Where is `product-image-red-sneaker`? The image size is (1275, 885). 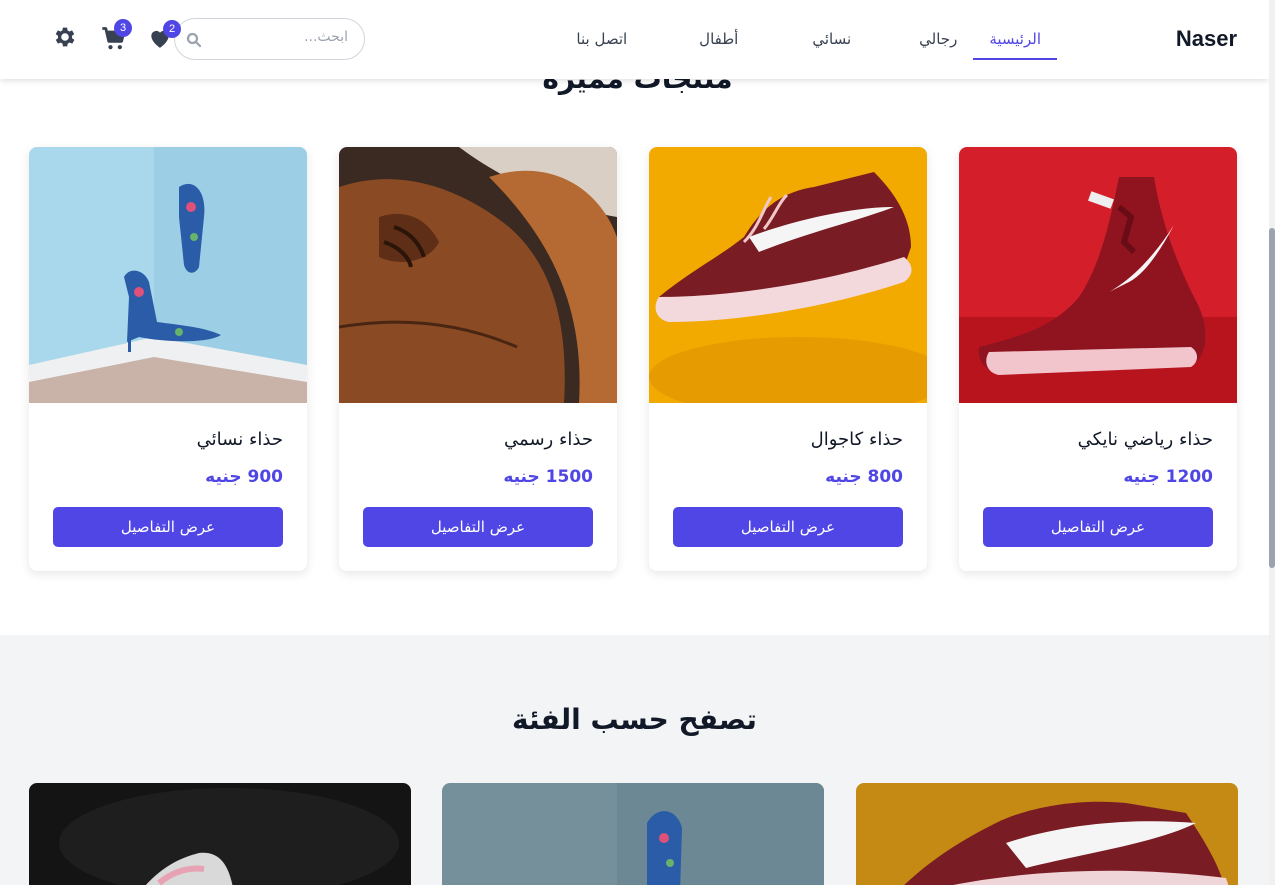
product-image-red-sneaker is located at coordinates (1098, 275).